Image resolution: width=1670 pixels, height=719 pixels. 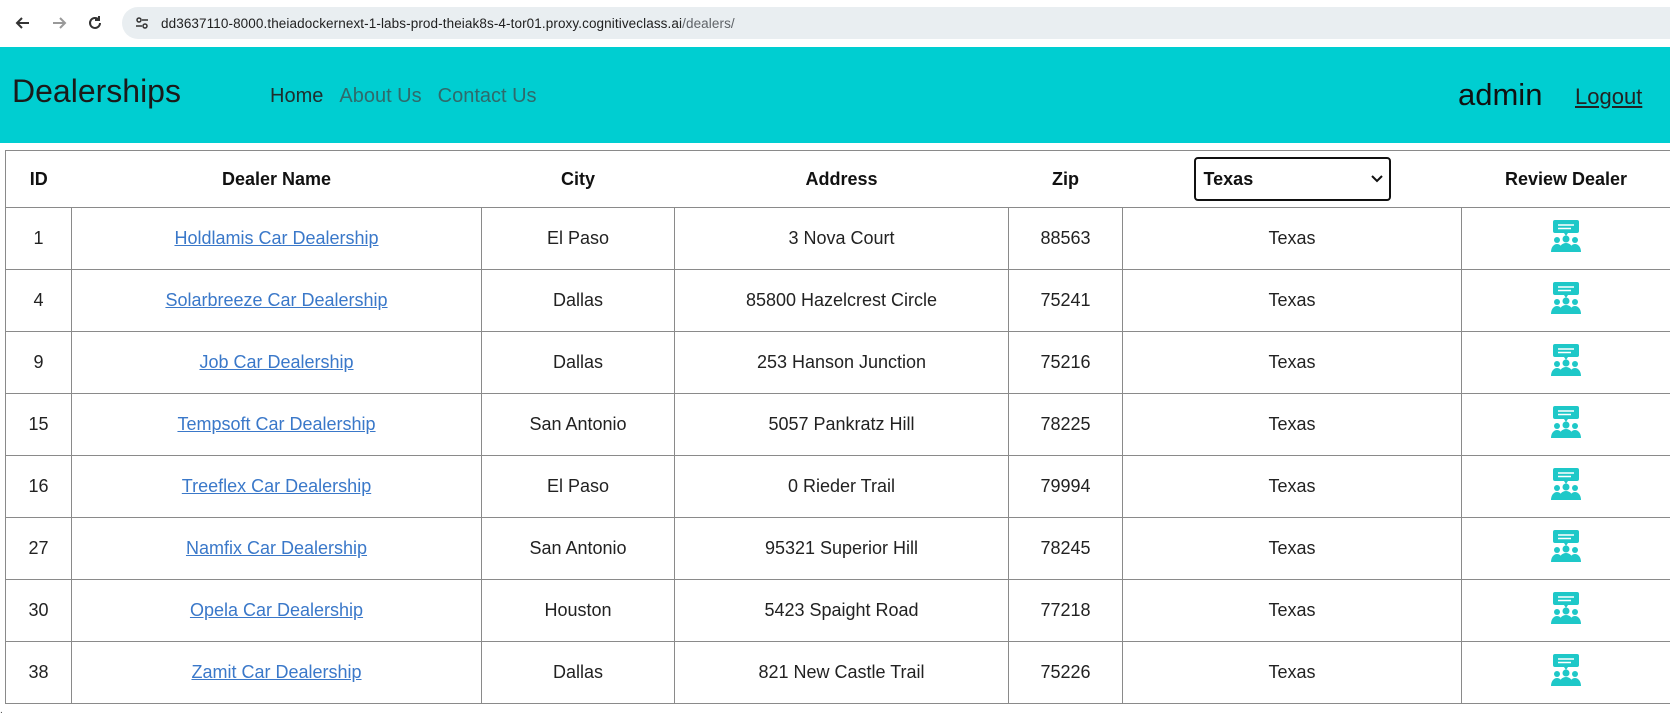 What do you see at coordinates (1065, 179) in the screenshot?
I see `header-zip: Zip` at bounding box center [1065, 179].